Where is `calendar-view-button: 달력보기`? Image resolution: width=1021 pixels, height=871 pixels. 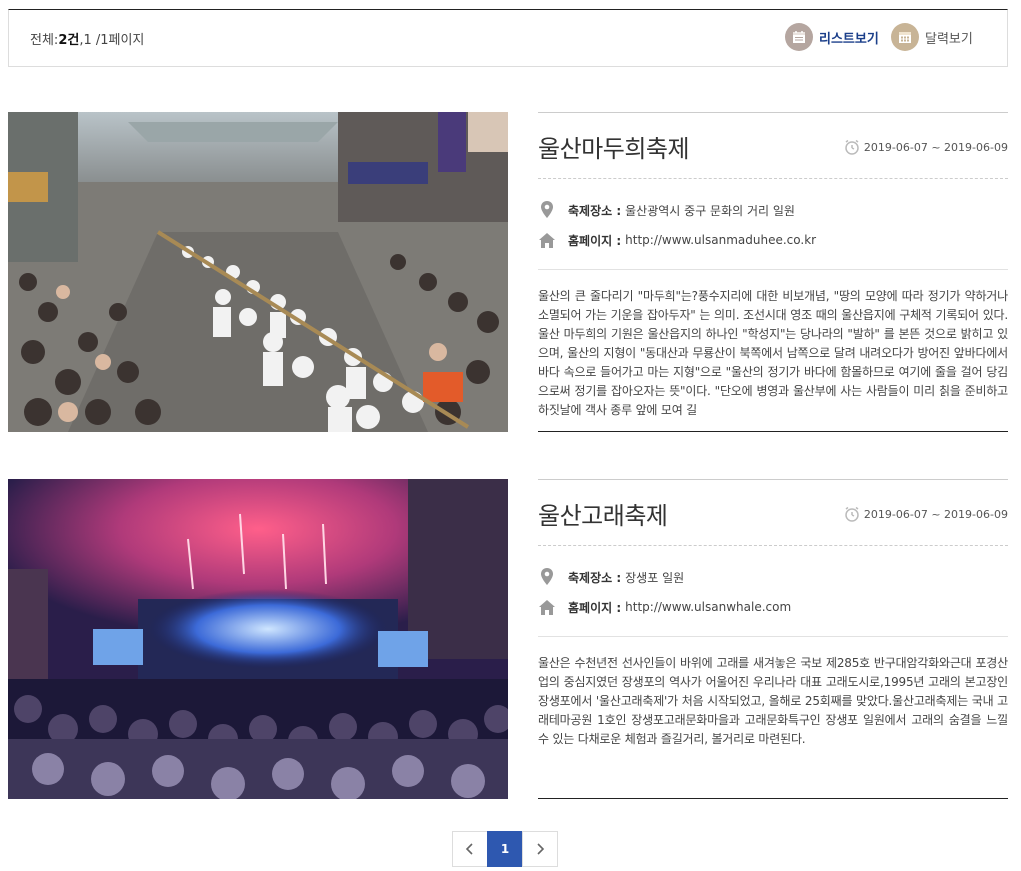
calendar-view-button: 달력보기 is located at coordinates (932, 37).